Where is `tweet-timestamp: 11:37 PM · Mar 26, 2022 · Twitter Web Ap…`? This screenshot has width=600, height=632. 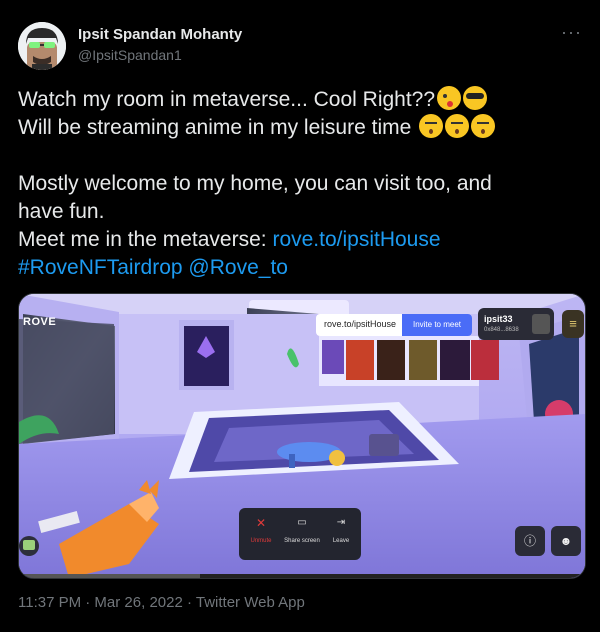
tweet-timestamp: 11:37 PM · Mar 26, 2022 · Twitter Web Ap… is located at coordinates (161, 602).